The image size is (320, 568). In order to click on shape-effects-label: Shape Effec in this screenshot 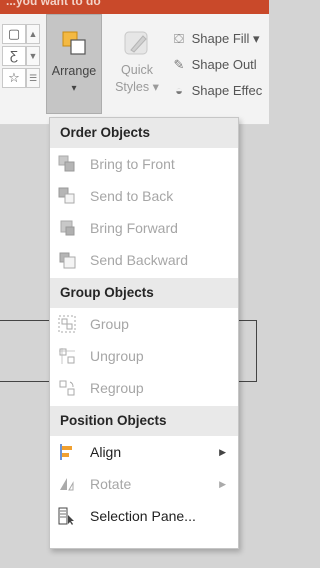, I will do `click(227, 90)`.